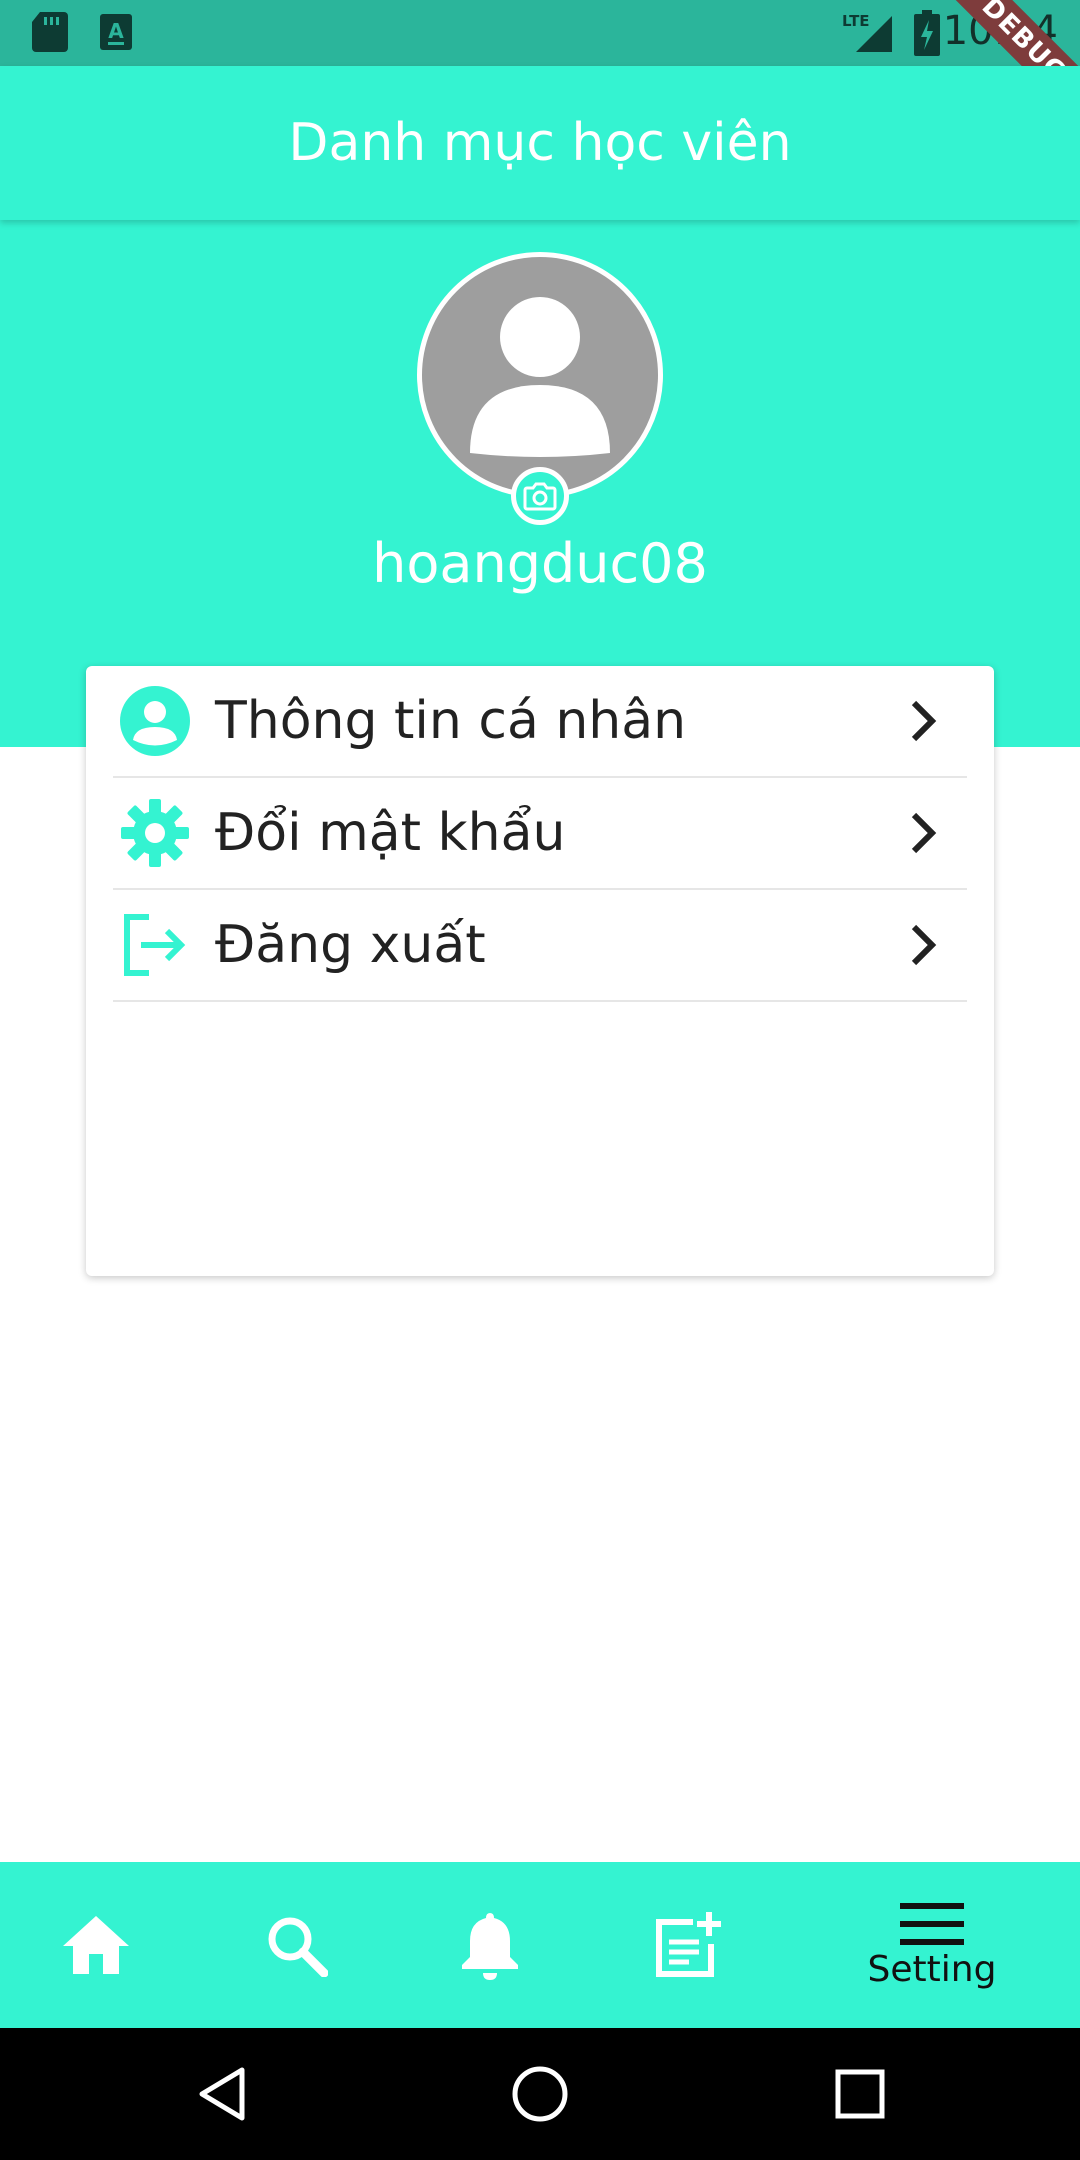  I want to click on menu-item-change-password: Đổi mật khẩu, so click(540, 834).